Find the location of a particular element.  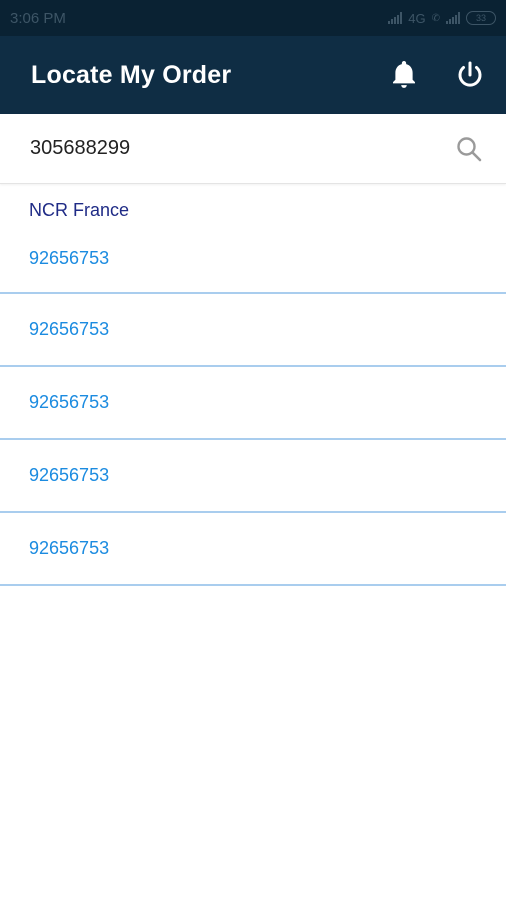

search-icon is located at coordinates (469, 148).